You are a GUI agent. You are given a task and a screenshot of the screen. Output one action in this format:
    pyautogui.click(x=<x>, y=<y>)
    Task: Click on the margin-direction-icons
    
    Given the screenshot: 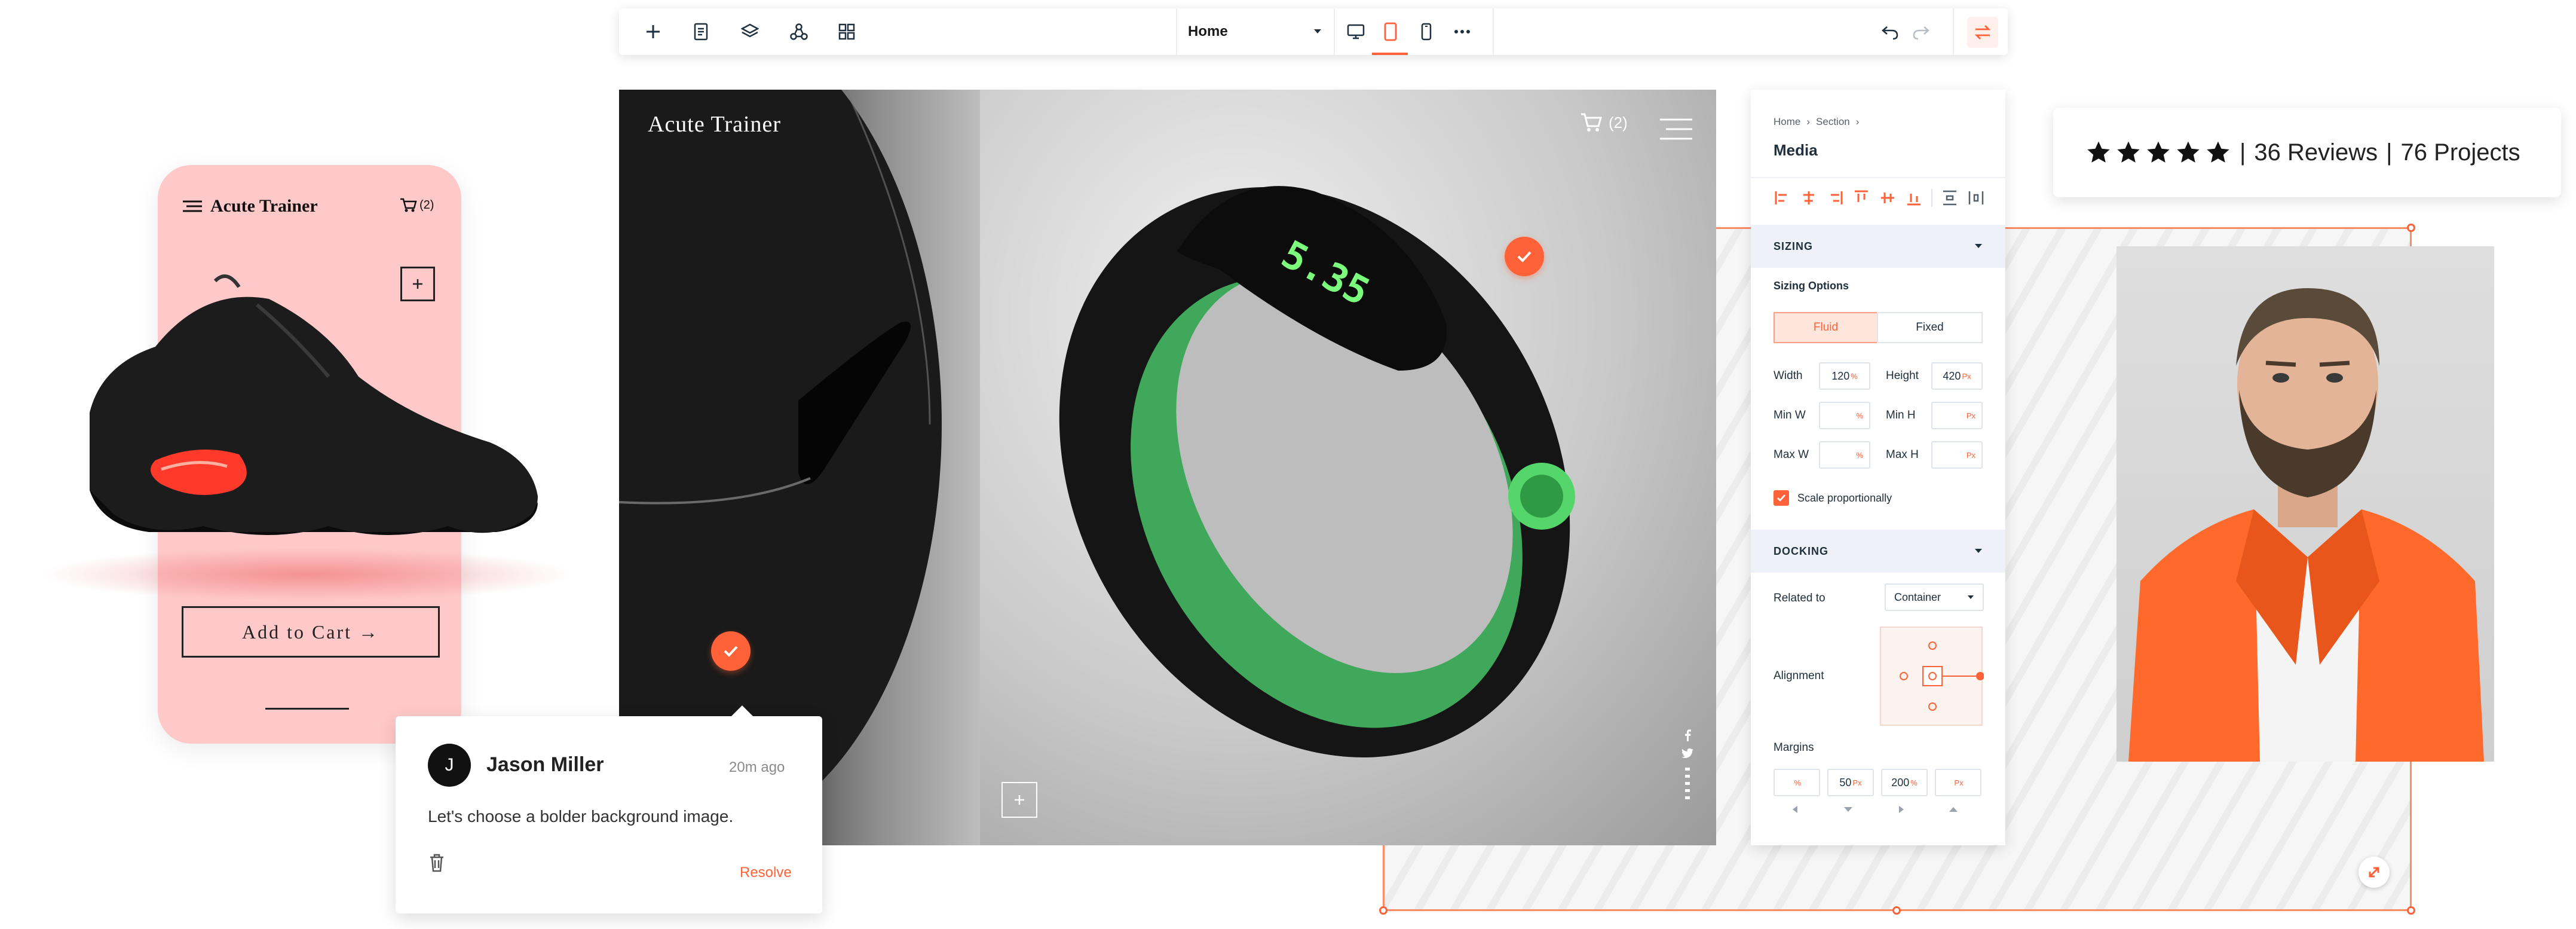 What is the action you would take?
    pyautogui.click(x=1866, y=809)
    